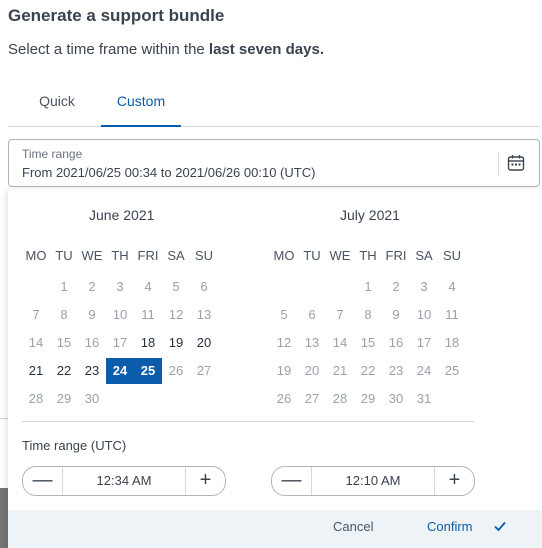  I want to click on end-time-increment-button: +, so click(454, 481).